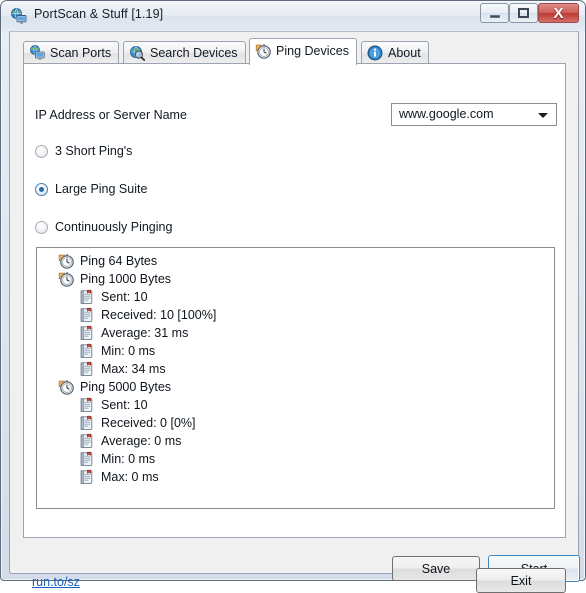  Describe the element at coordinates (295, 261) in the screenshot. I see `tree-row: Ping 64 Bytes` at that location.